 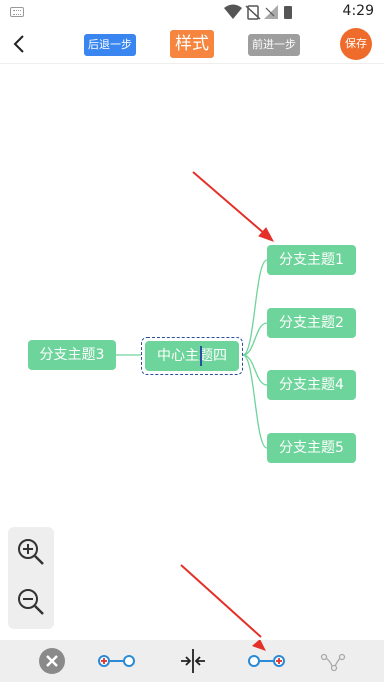 What do you see at coordinates (311, 385) in the screenshot?
I see `branch-node-4: 分支主题4` at bounding box center [311, 385].